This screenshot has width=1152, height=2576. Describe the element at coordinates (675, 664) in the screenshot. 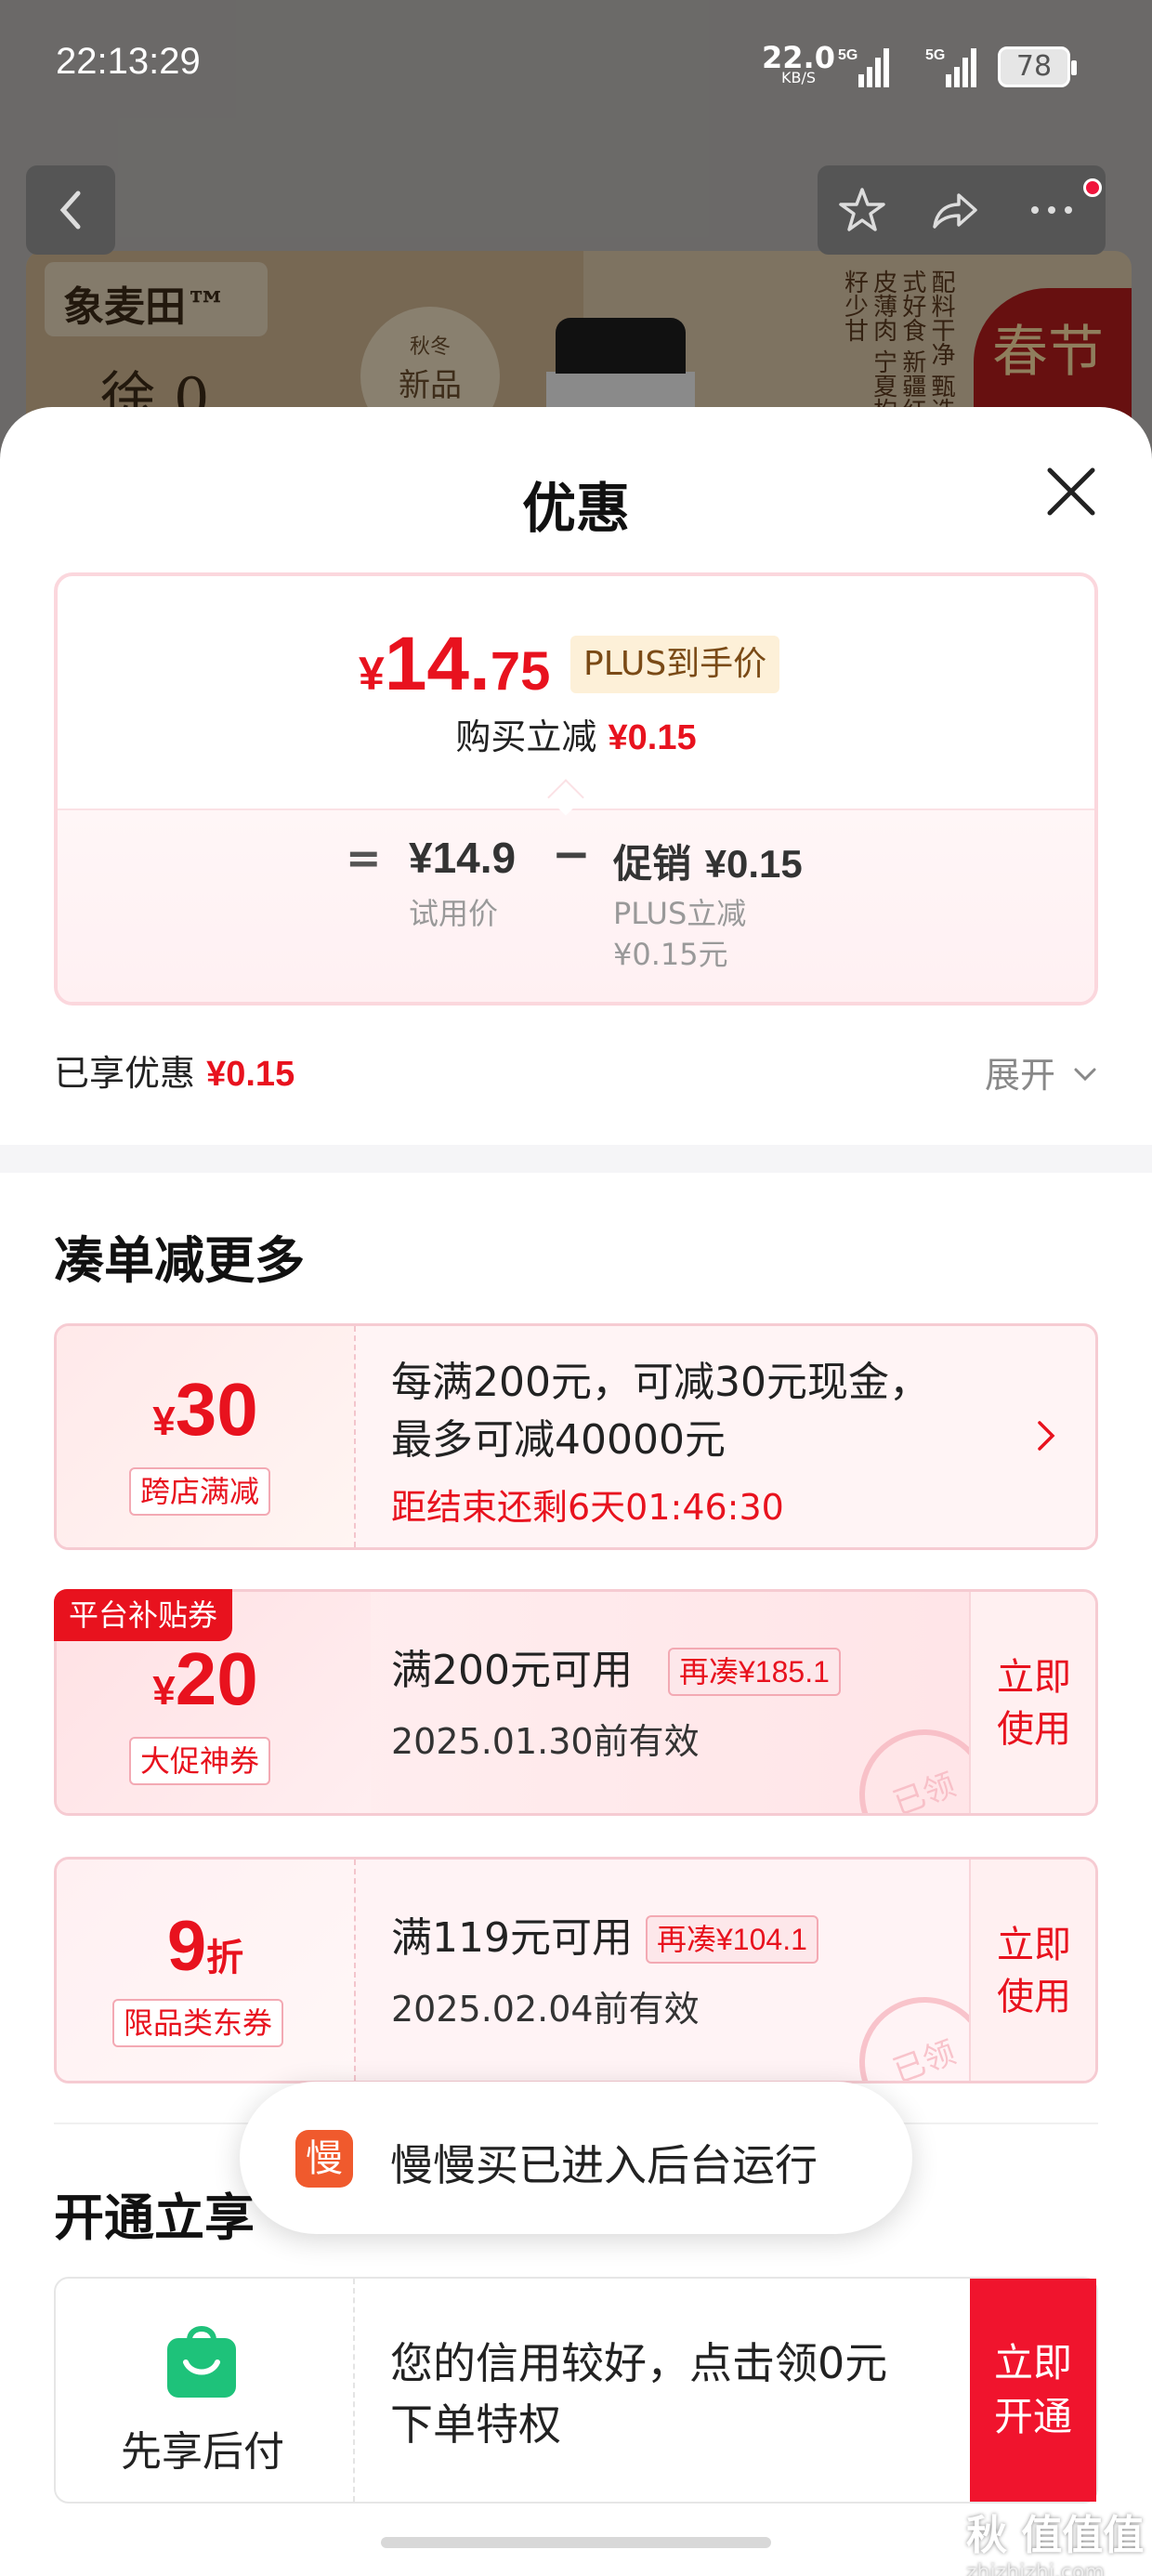

I see `plus-price-tag: PLUS到手价` at that location.